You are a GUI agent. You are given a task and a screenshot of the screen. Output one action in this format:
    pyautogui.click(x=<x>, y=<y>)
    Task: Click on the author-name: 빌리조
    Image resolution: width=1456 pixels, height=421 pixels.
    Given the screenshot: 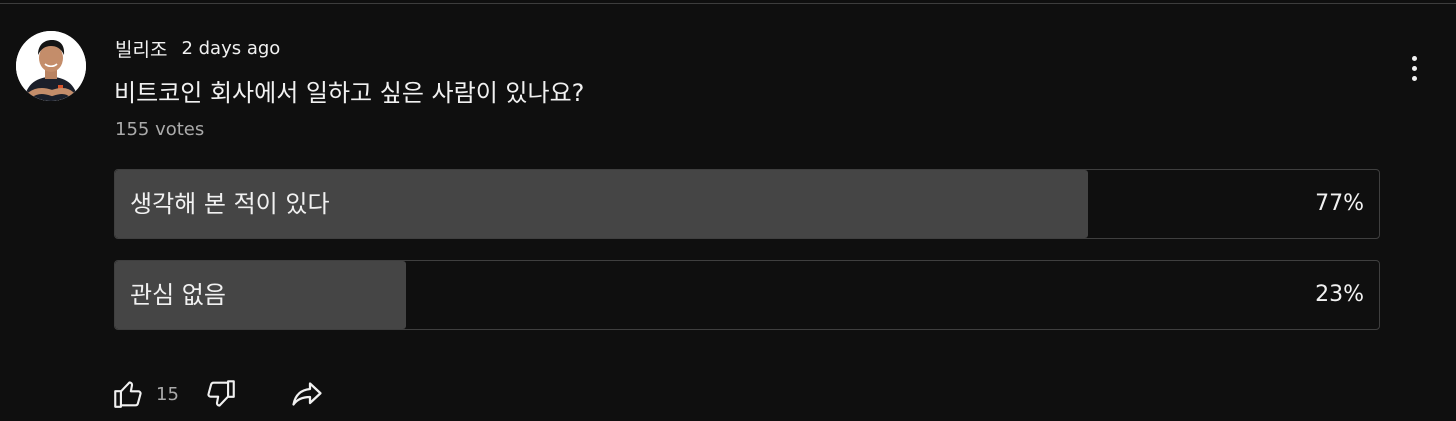 What is the action you would take?
    pyautogui.click(x=141, y=48)
    